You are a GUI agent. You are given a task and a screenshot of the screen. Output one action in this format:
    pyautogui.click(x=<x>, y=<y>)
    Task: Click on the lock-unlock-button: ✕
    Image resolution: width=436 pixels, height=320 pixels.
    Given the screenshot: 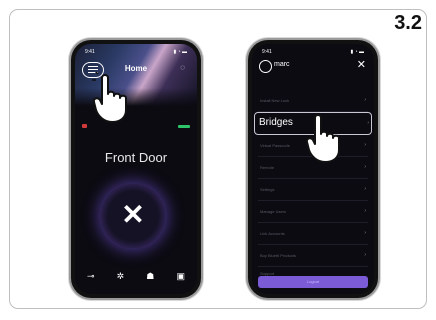 What is the action you would take?
    pyautogui.click(x=133, y=216)
    